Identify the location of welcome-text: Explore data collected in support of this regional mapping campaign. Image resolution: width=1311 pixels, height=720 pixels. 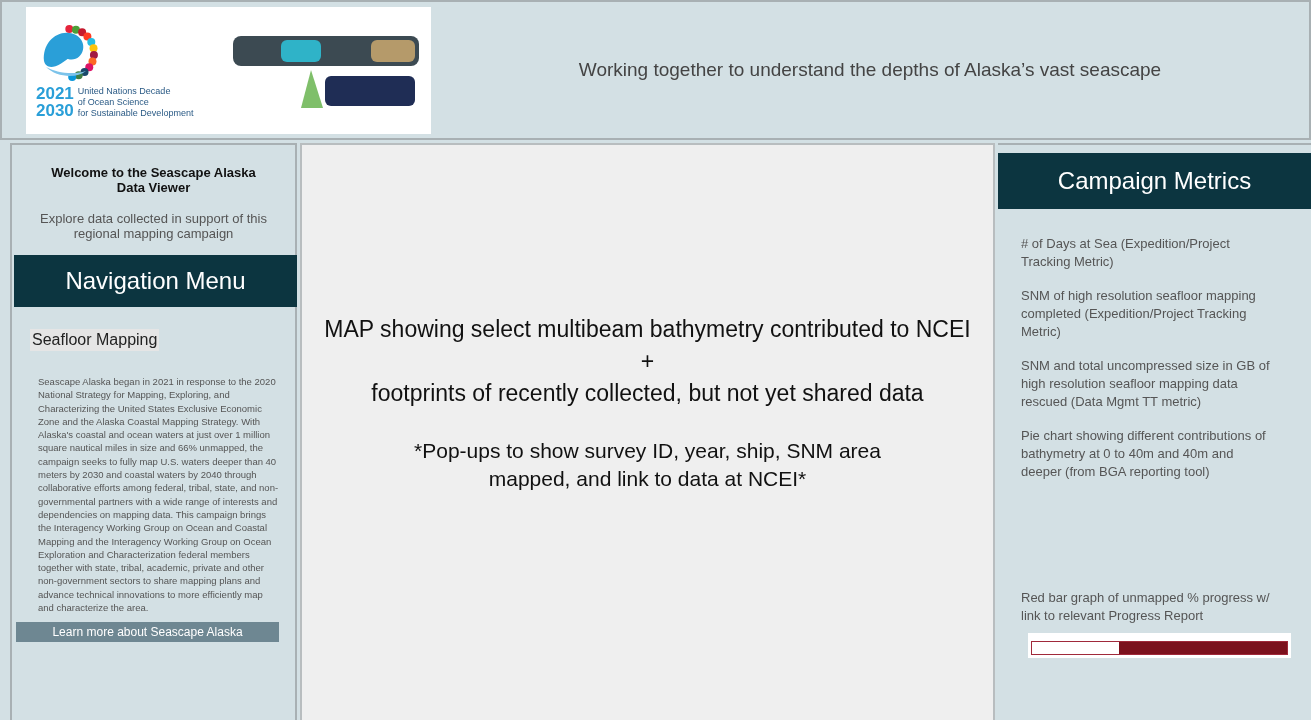
(153, 226).